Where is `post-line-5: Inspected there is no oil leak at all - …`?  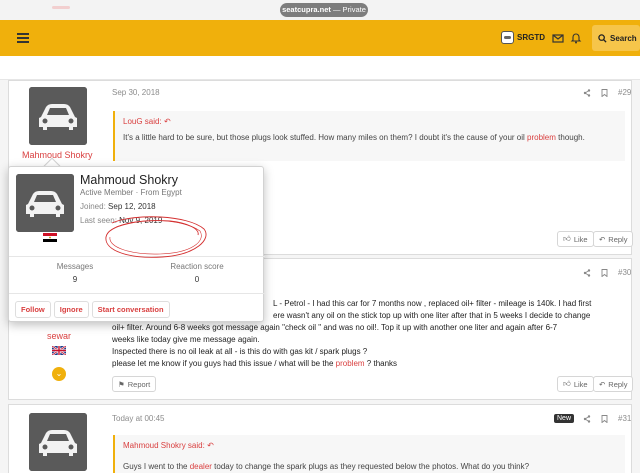 post-line-5: Inspected there is no oil leak at all - … is located at coordinates (240, 351).